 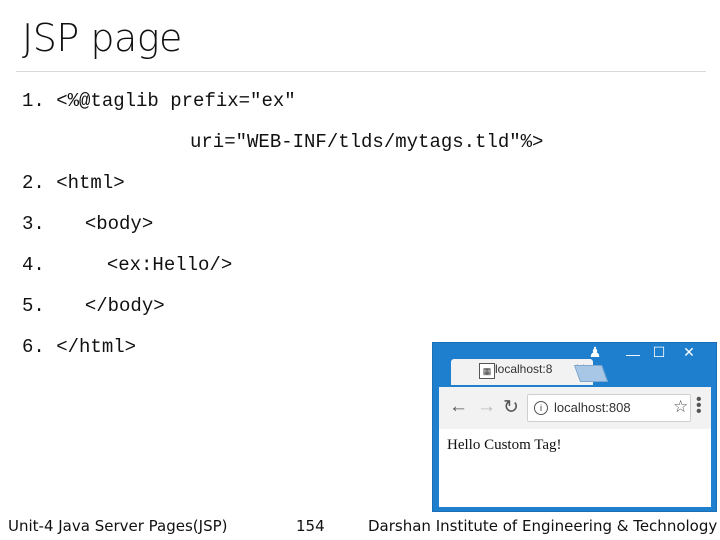 I want to click on code-line-1: 1. <%@taglib prefix="ex", so click(x=159, y=101).